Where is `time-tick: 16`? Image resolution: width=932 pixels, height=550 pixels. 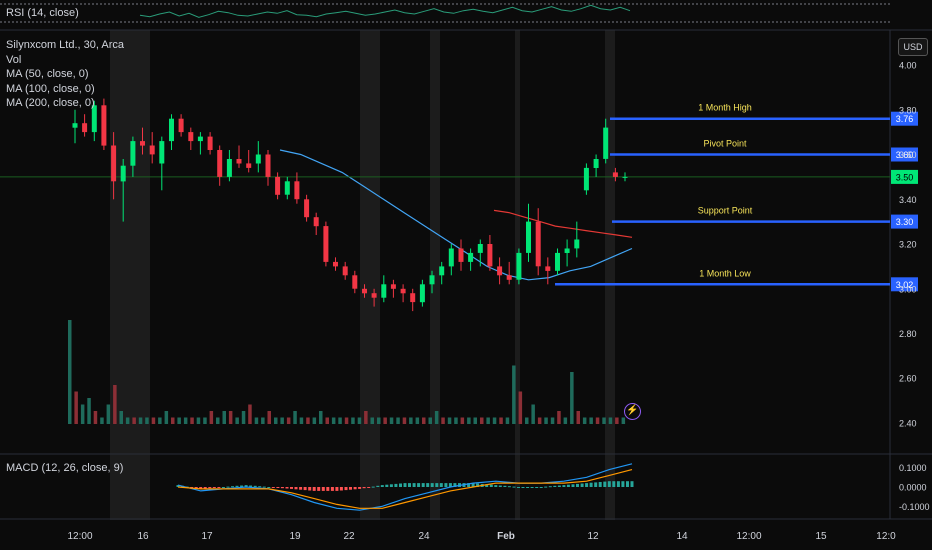 time-tick: 16 is located at coordinates (143, 536).